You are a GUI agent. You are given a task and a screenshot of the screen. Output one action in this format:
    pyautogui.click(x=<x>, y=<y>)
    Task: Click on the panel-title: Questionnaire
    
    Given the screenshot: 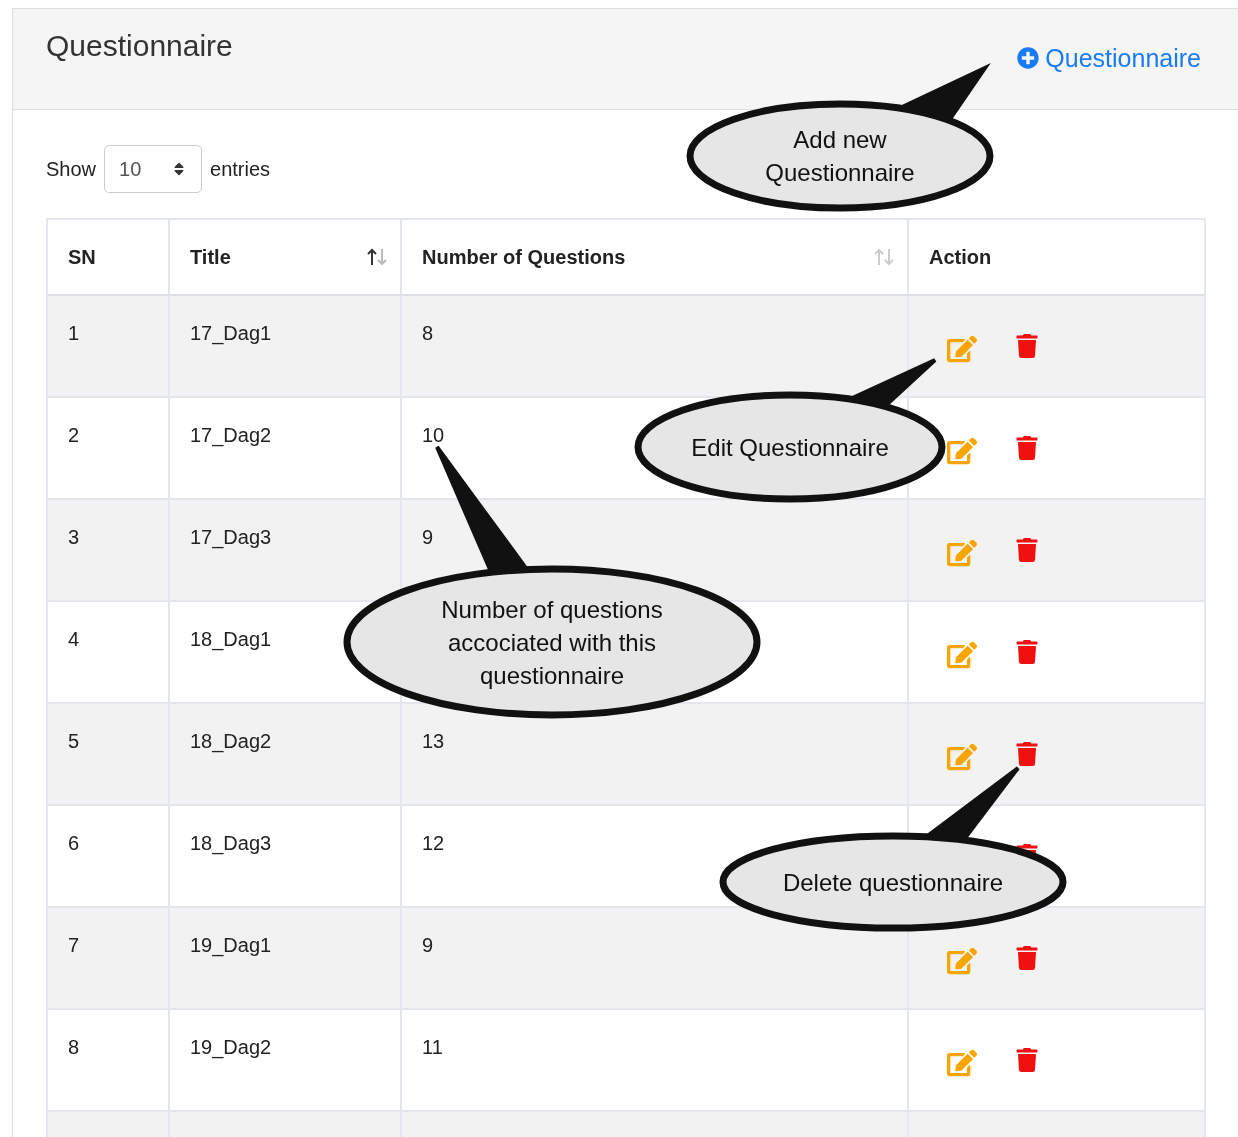 What is the action you would take?
    pyautogui.click(x=139, y=46)
    